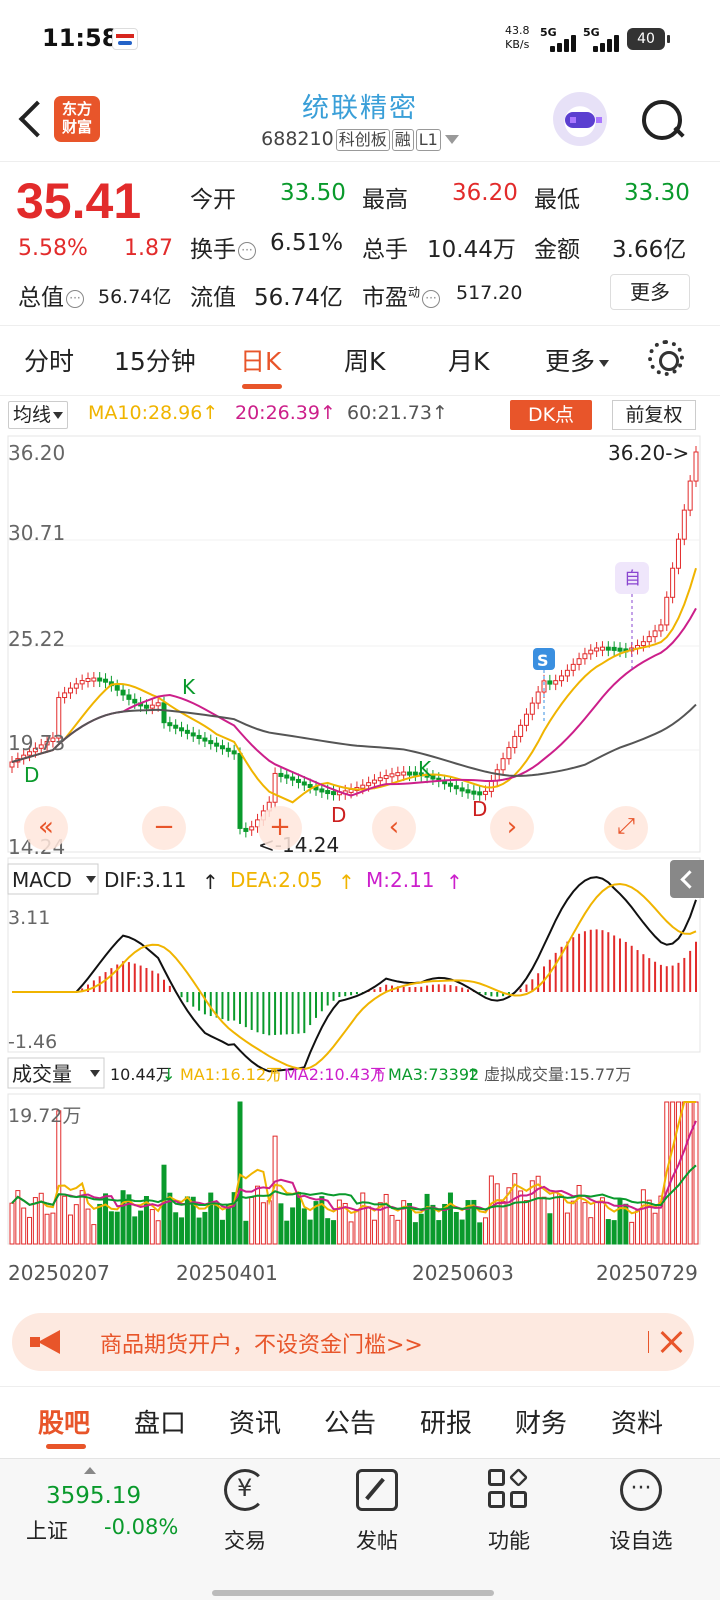 The image size is (720, 1600). Describe the element at coordinates (641, 1541) in the screenshot. I see `nav-add-favorite-label: 设自选` at that location.